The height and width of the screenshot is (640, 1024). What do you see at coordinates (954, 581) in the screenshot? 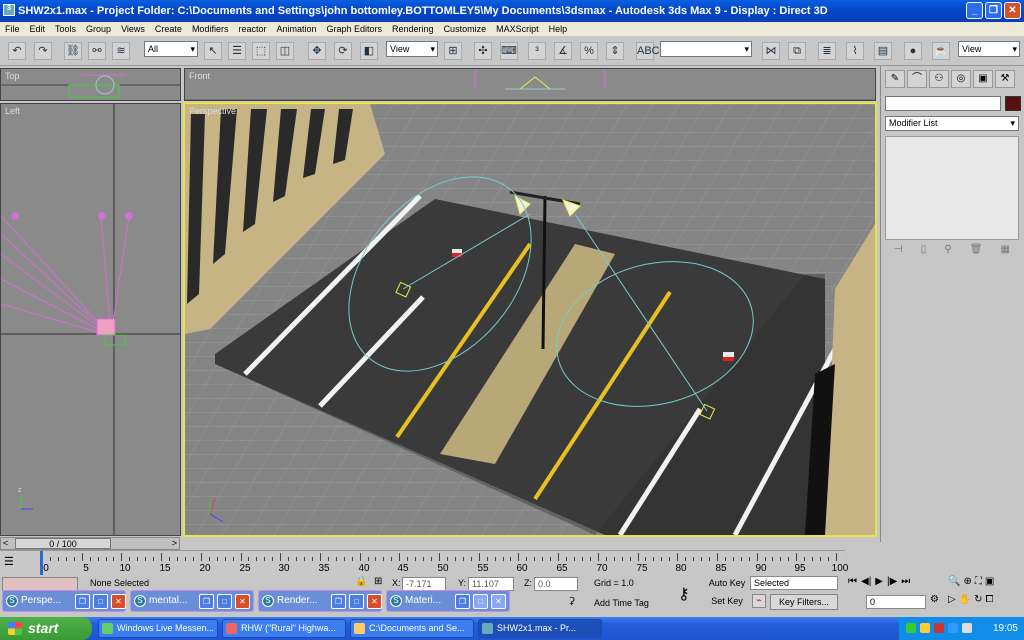
I see `zoom-icon: 🔍` at bounding box center [954, 581].